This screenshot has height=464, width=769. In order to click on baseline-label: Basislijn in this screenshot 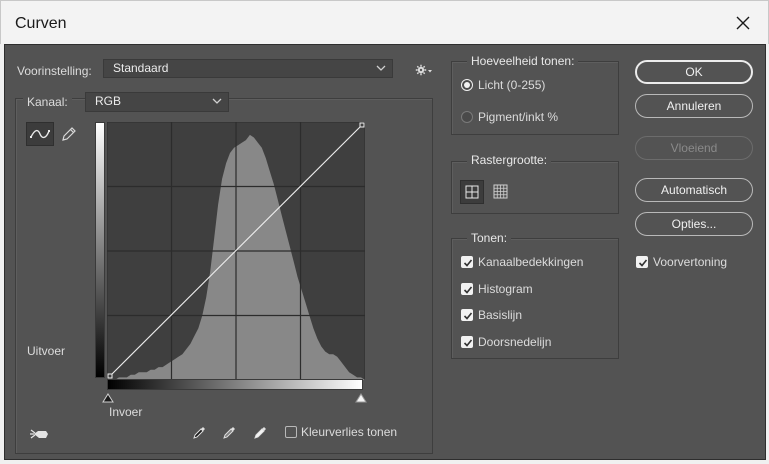, I will do `click(500, 315)`.